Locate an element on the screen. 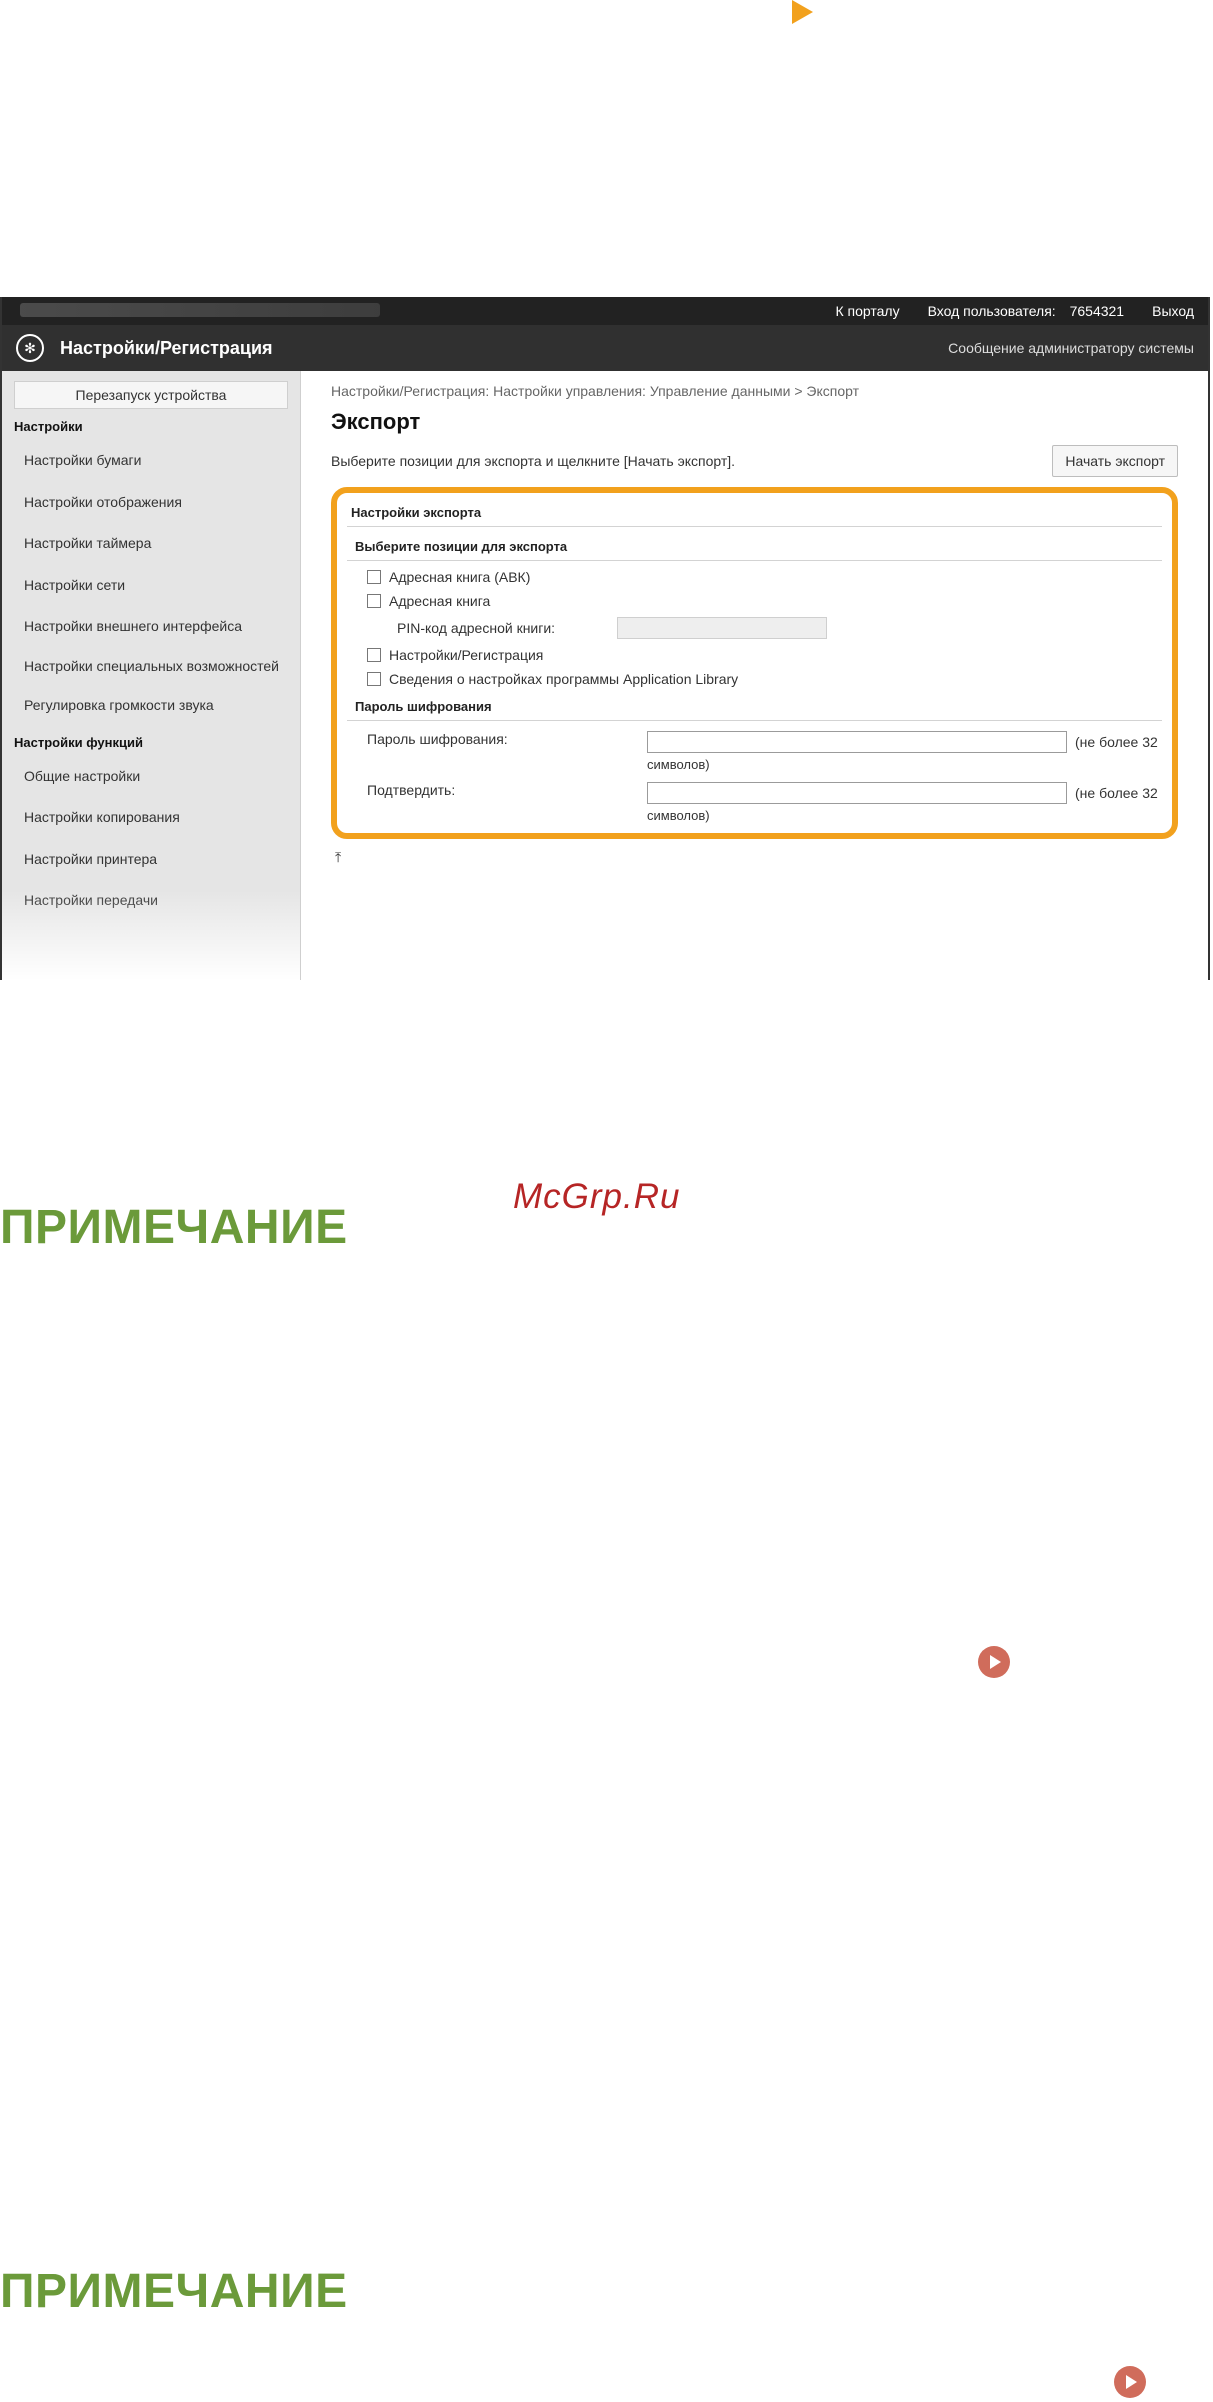 This screenshot has height=2402, width=1213. sidebar-item-paper: Настройки бумаги is located at coordinates (151, 461).